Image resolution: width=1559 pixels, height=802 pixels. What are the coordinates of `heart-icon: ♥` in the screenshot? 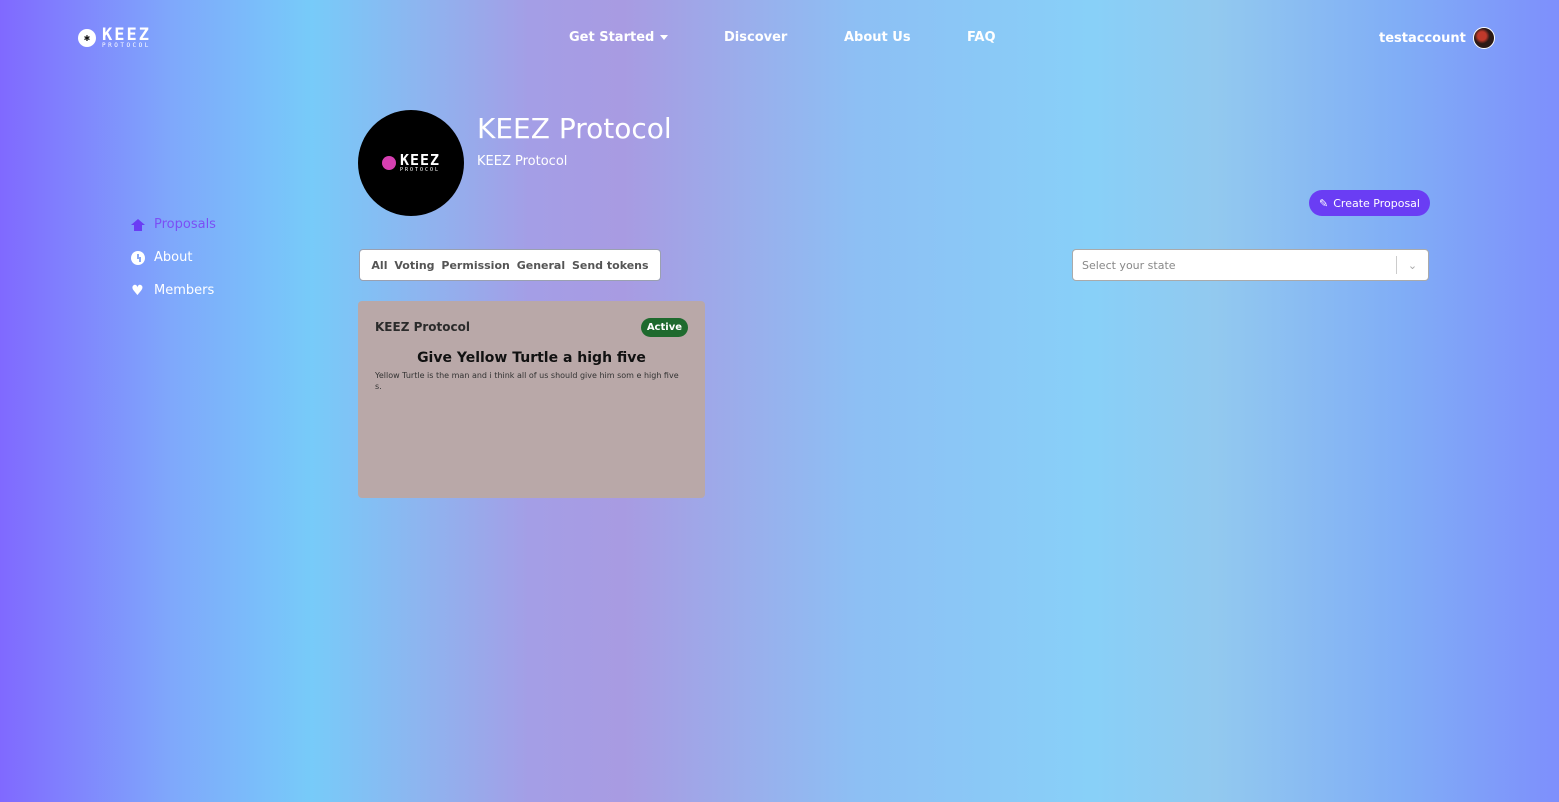 It's located at (137, 290).